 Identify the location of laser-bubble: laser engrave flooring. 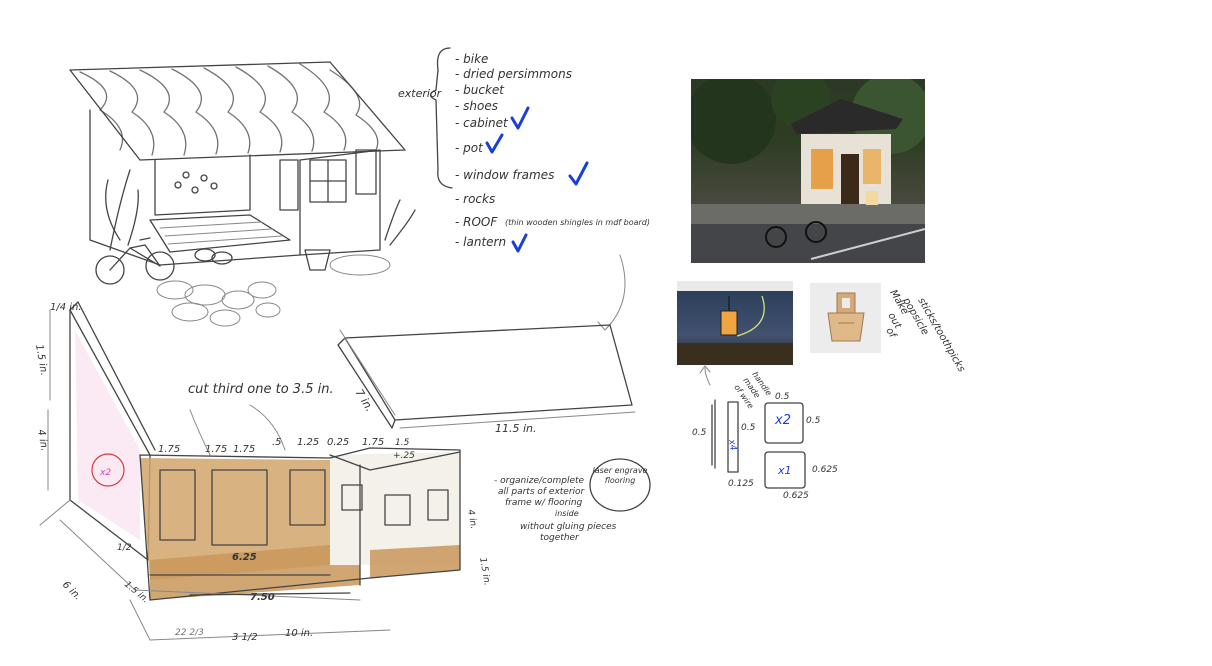
(620, 475).